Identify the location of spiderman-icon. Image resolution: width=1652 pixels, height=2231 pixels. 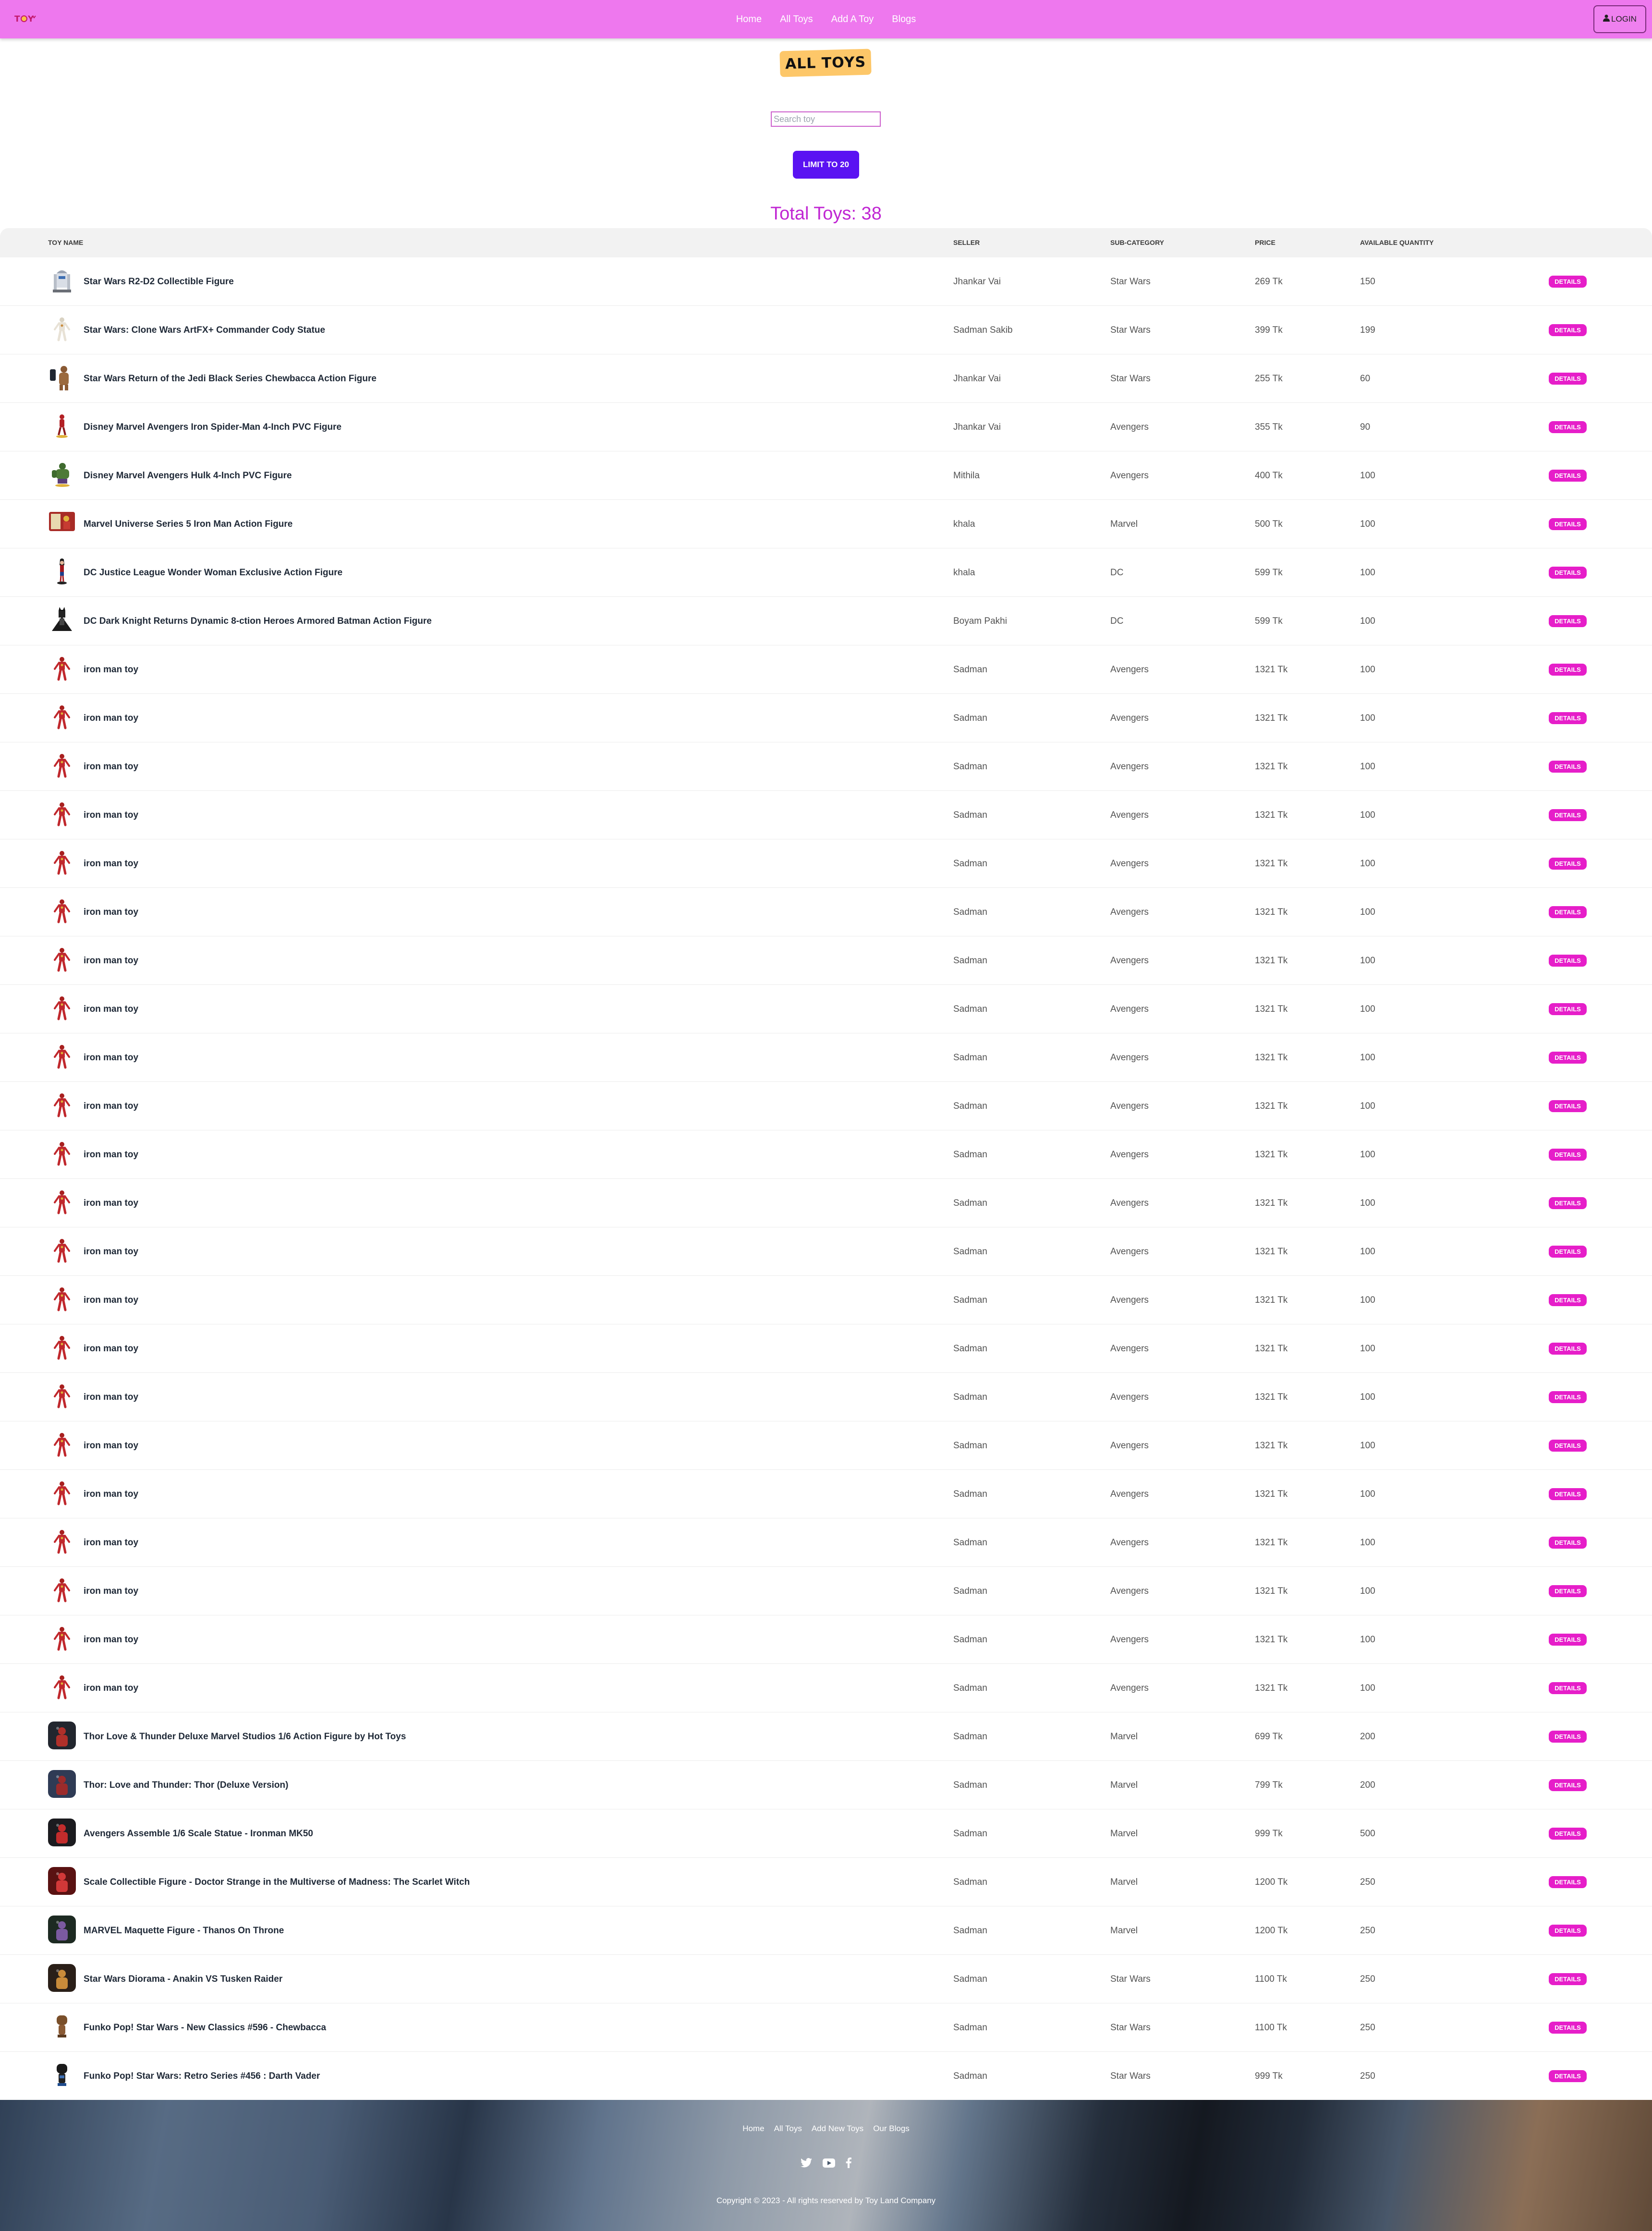
(62, 426).